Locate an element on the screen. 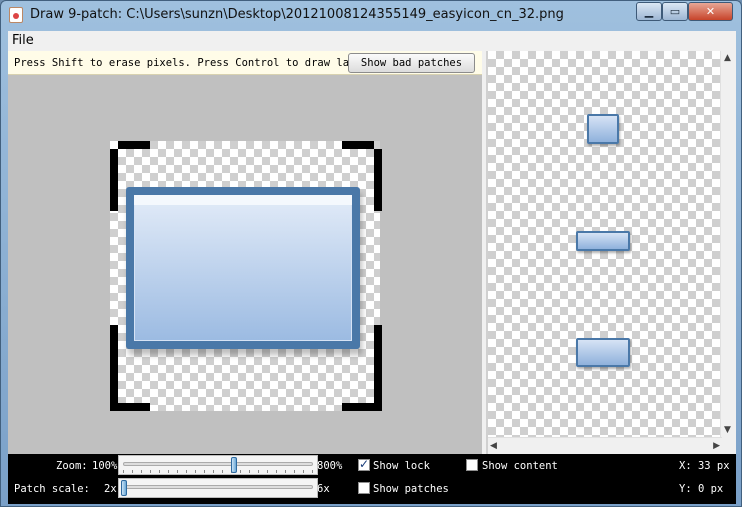 Image resolution: width=742 pixels, height=507 pixels. zoom-slider-thumb is located at coordinates (234, 465).